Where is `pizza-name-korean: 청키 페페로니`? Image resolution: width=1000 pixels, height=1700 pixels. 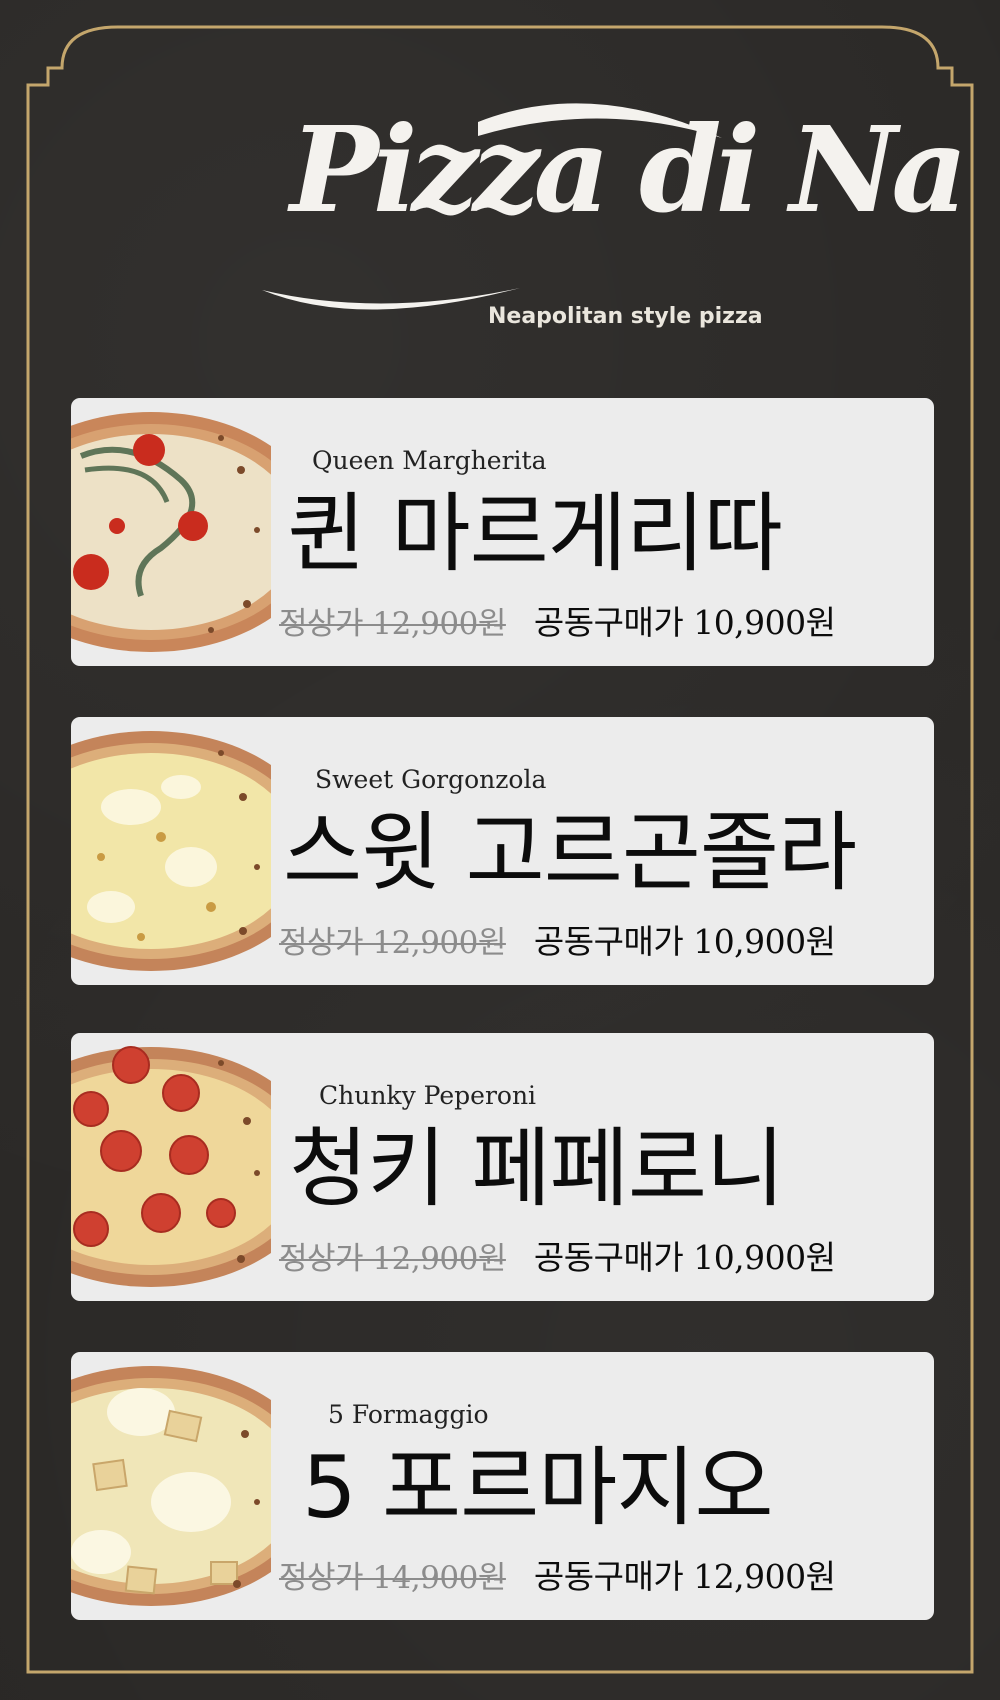 pizza-name-korean: 청키 페페로니 is located at coordinates (537, 1169).